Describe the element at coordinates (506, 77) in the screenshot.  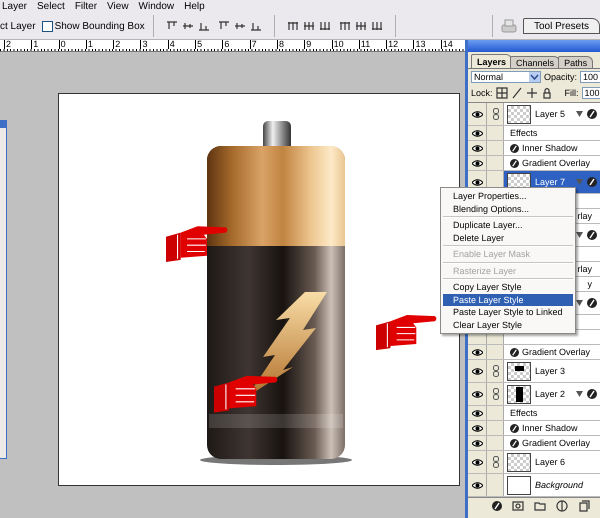
I see `blend-mode-dropdown: Normal` at that location.